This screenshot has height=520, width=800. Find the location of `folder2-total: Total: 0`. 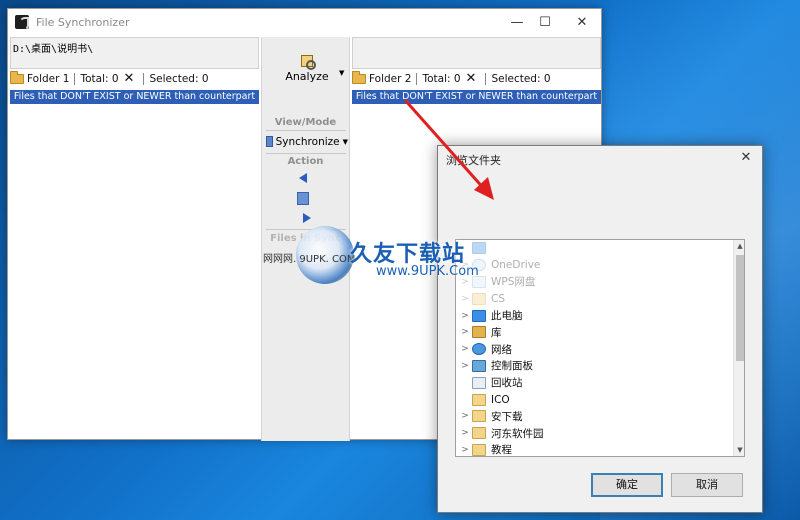

folder2-total: Total: 0 is located at coordinates (441, 78).